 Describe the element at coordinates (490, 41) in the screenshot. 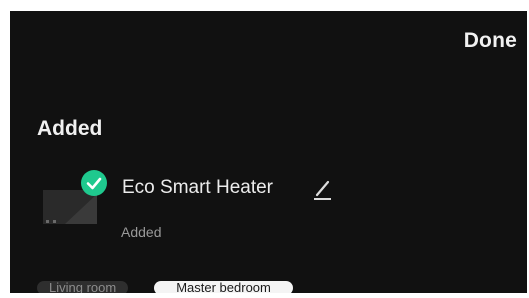

I see `done-button: Done` at that location.